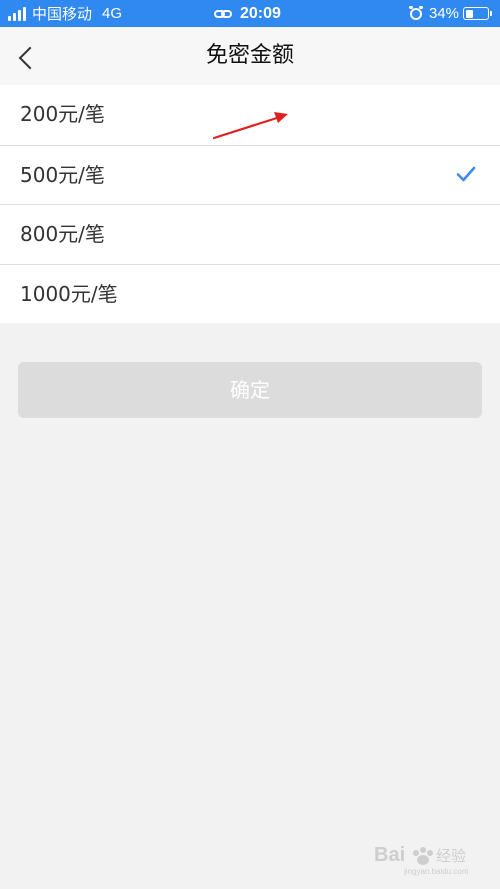  What do you see at coordinates (17, 13) in the screenshot?
I see `signal-icon` at bounding box center [17, 13].